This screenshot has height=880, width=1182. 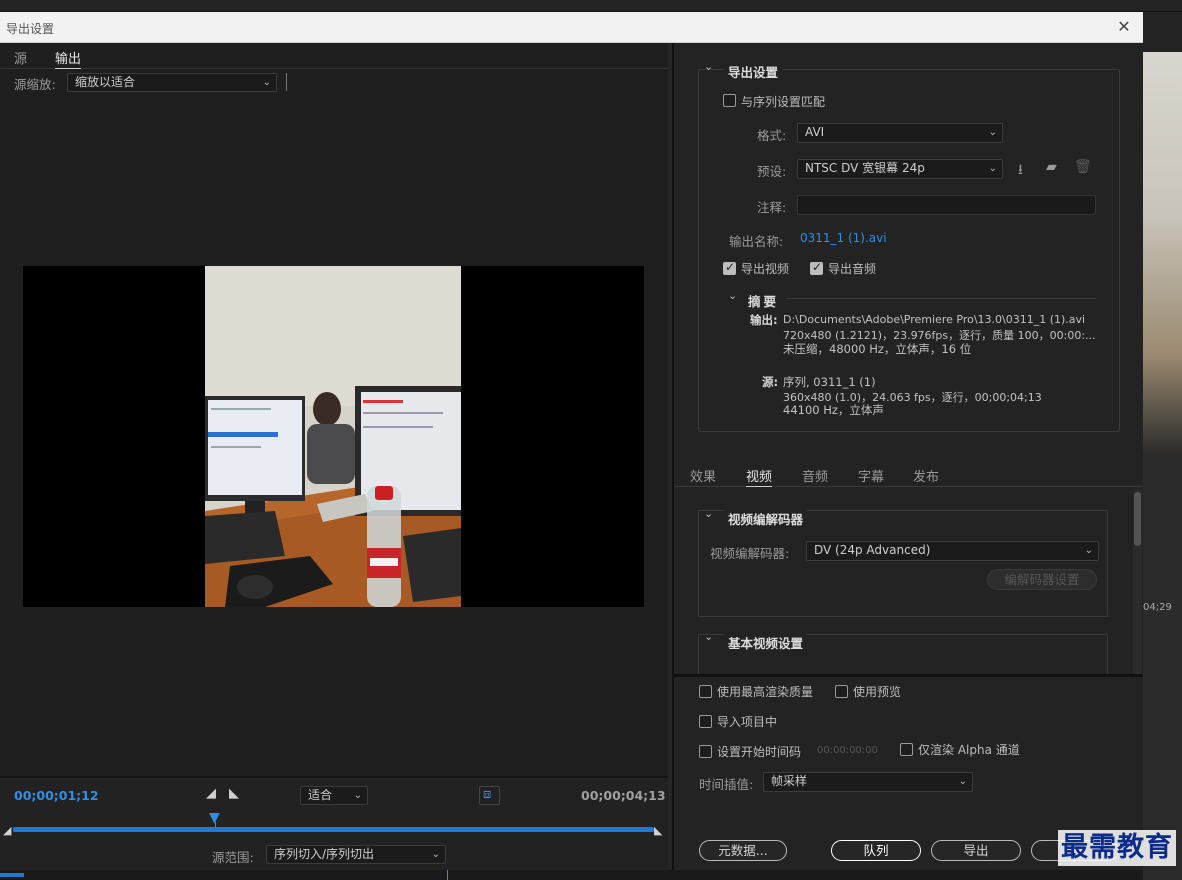 I want to click on output-name-label: 输出名称:, so click(x=756, y=241).